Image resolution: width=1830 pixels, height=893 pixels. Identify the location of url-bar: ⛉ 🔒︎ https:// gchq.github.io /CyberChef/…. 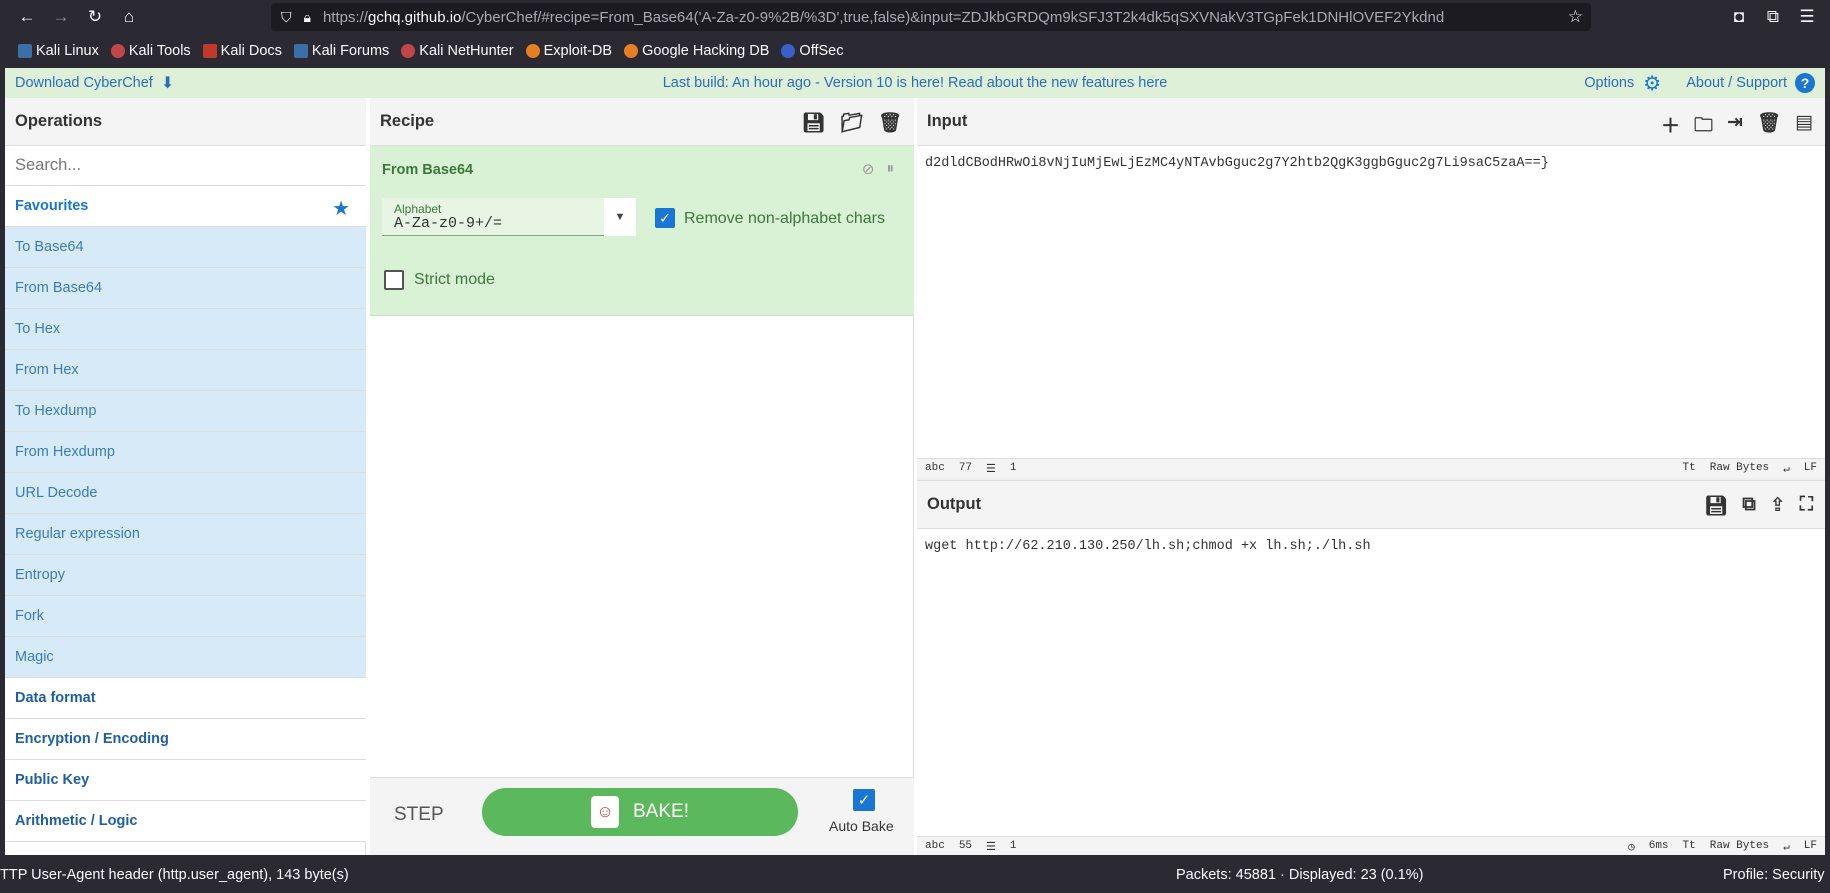
(931, 17).